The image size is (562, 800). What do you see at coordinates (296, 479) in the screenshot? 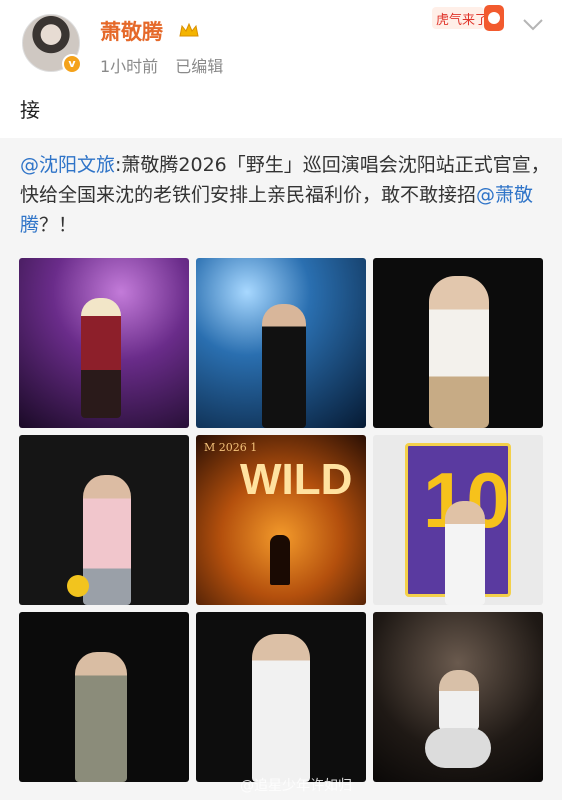
I see `wild-title: WILD` at bounding box center [296, 479].